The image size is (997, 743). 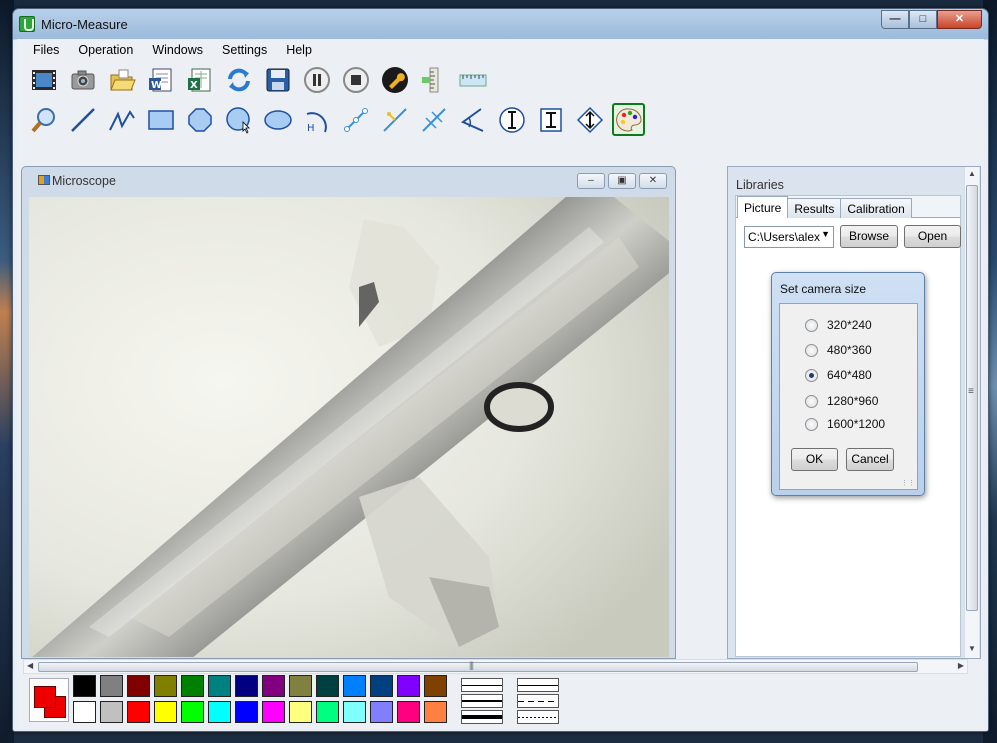 What do you see at coordinates (82, 79) in the screenshot?
I see `snapshot-button` at bounding box center [82, 79].